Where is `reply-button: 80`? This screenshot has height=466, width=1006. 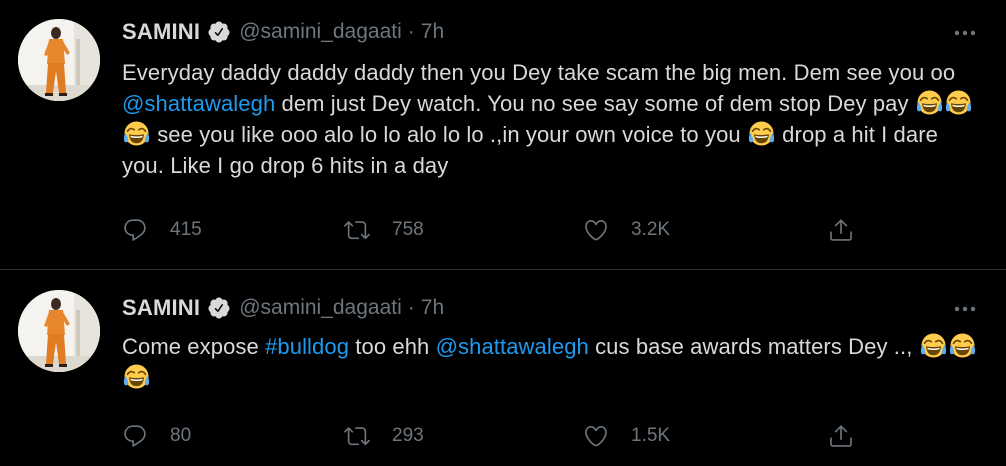 reply-button: 80 is located at coordinates (156, 436).